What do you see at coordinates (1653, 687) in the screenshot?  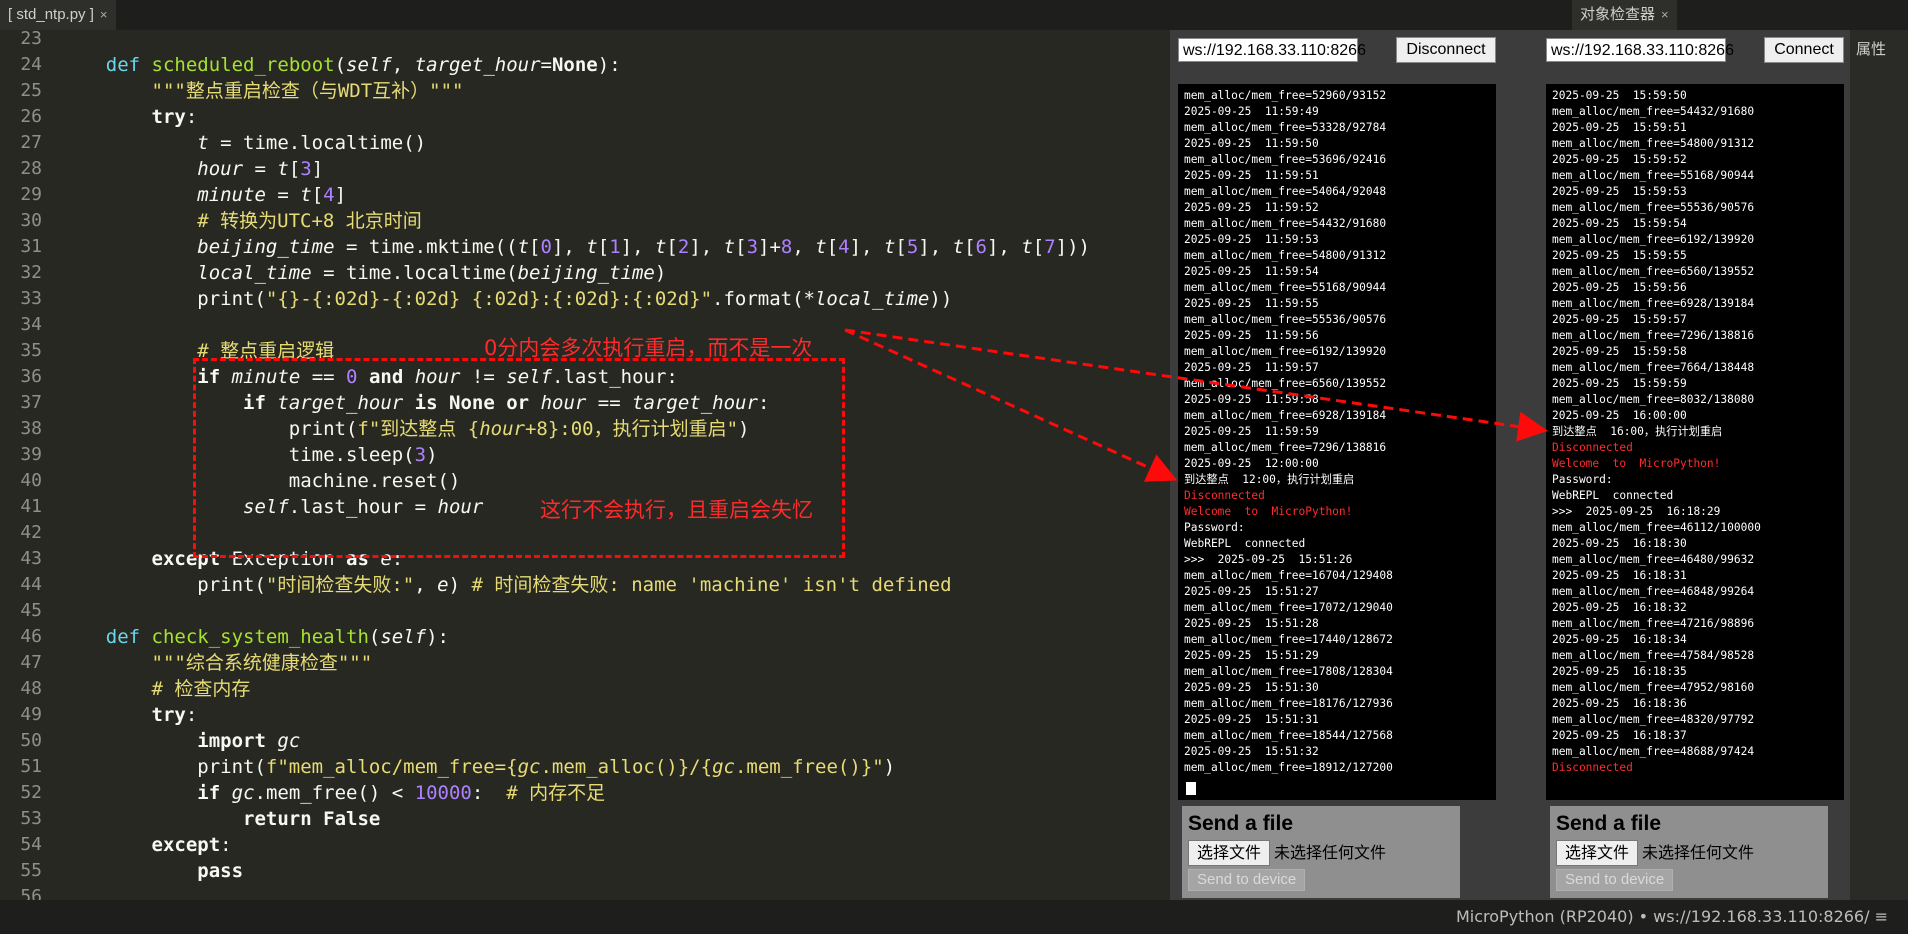 I see `terminal-line: mem_alloc/mem_free=47952/98160` at bounding box center [1653, 687].